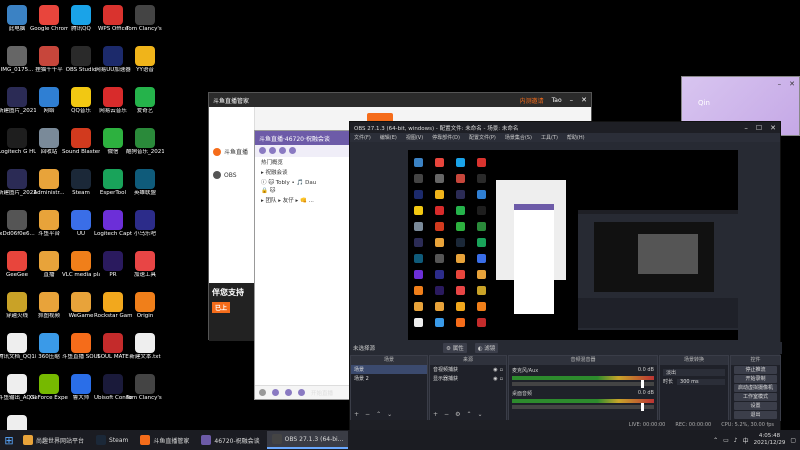  I want to click on douyu-titlebar: 斗鱼直播管家 内测邀请 Tao – ✕, so click(400, 100).